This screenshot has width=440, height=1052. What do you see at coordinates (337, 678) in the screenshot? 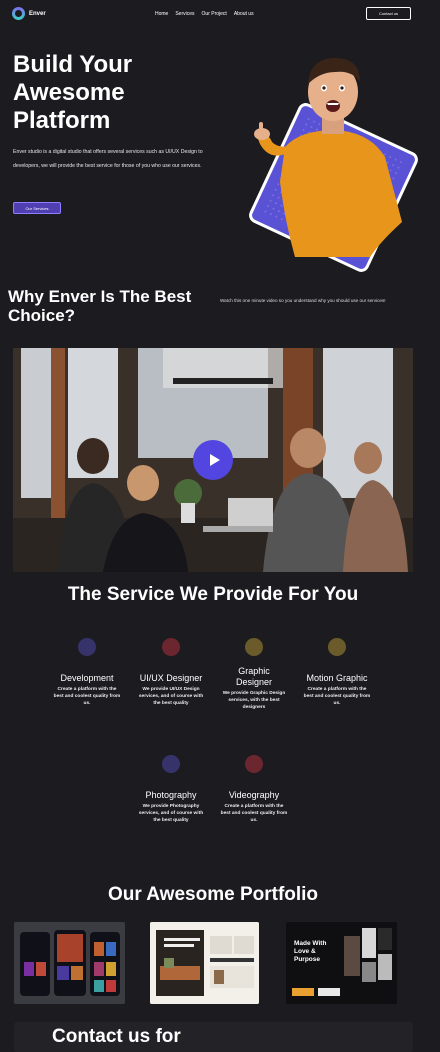
I see `service-name: Motion Graphic` at bounding box center [337, 678].